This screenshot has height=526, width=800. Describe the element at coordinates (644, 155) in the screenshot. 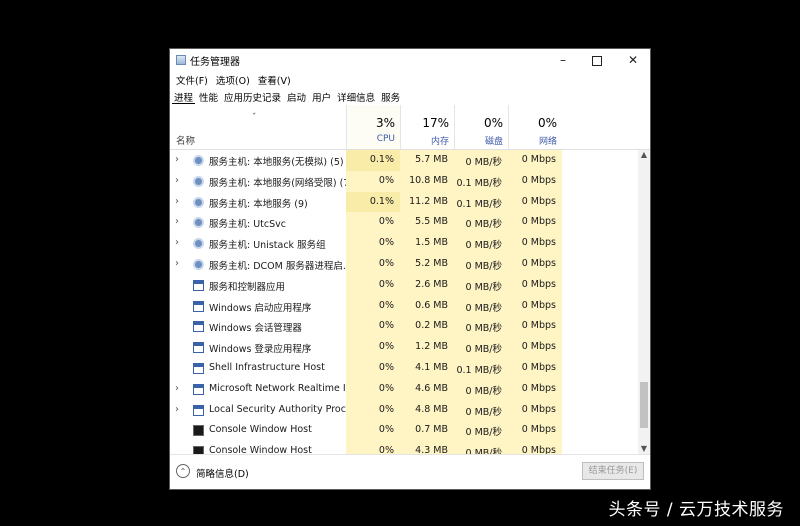

I see `scroll-up-icon: ▲` at that location.